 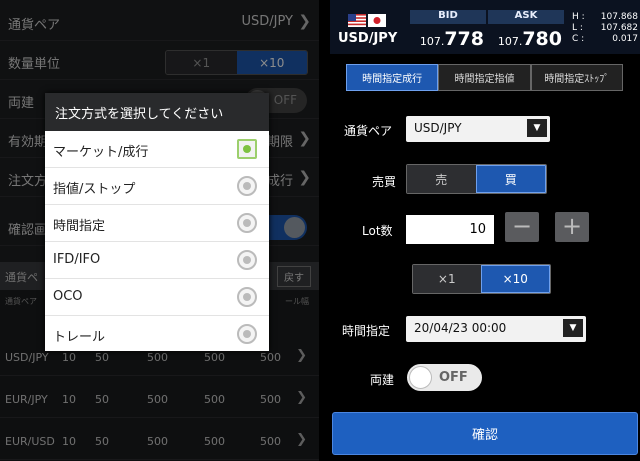 I want to click on tab-time-market: 時間指定成行, so click(x=392, y=77).